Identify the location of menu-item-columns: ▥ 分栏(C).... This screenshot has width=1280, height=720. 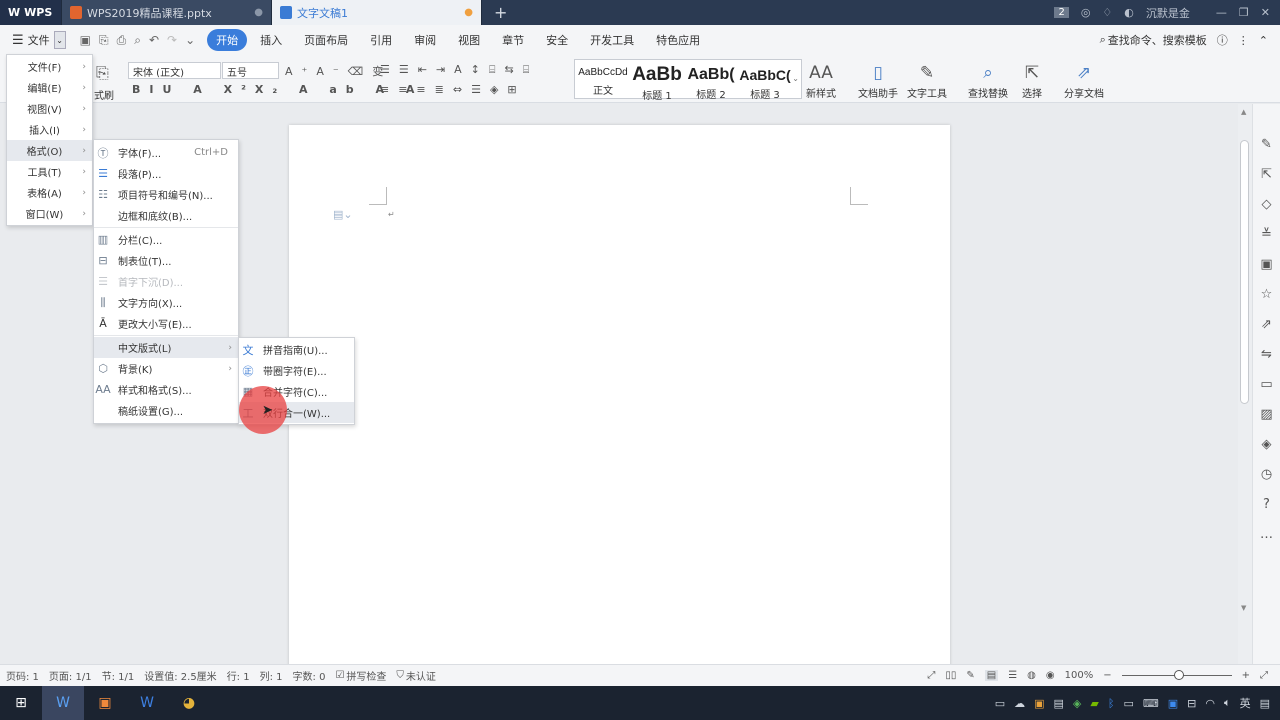
(166, 239).